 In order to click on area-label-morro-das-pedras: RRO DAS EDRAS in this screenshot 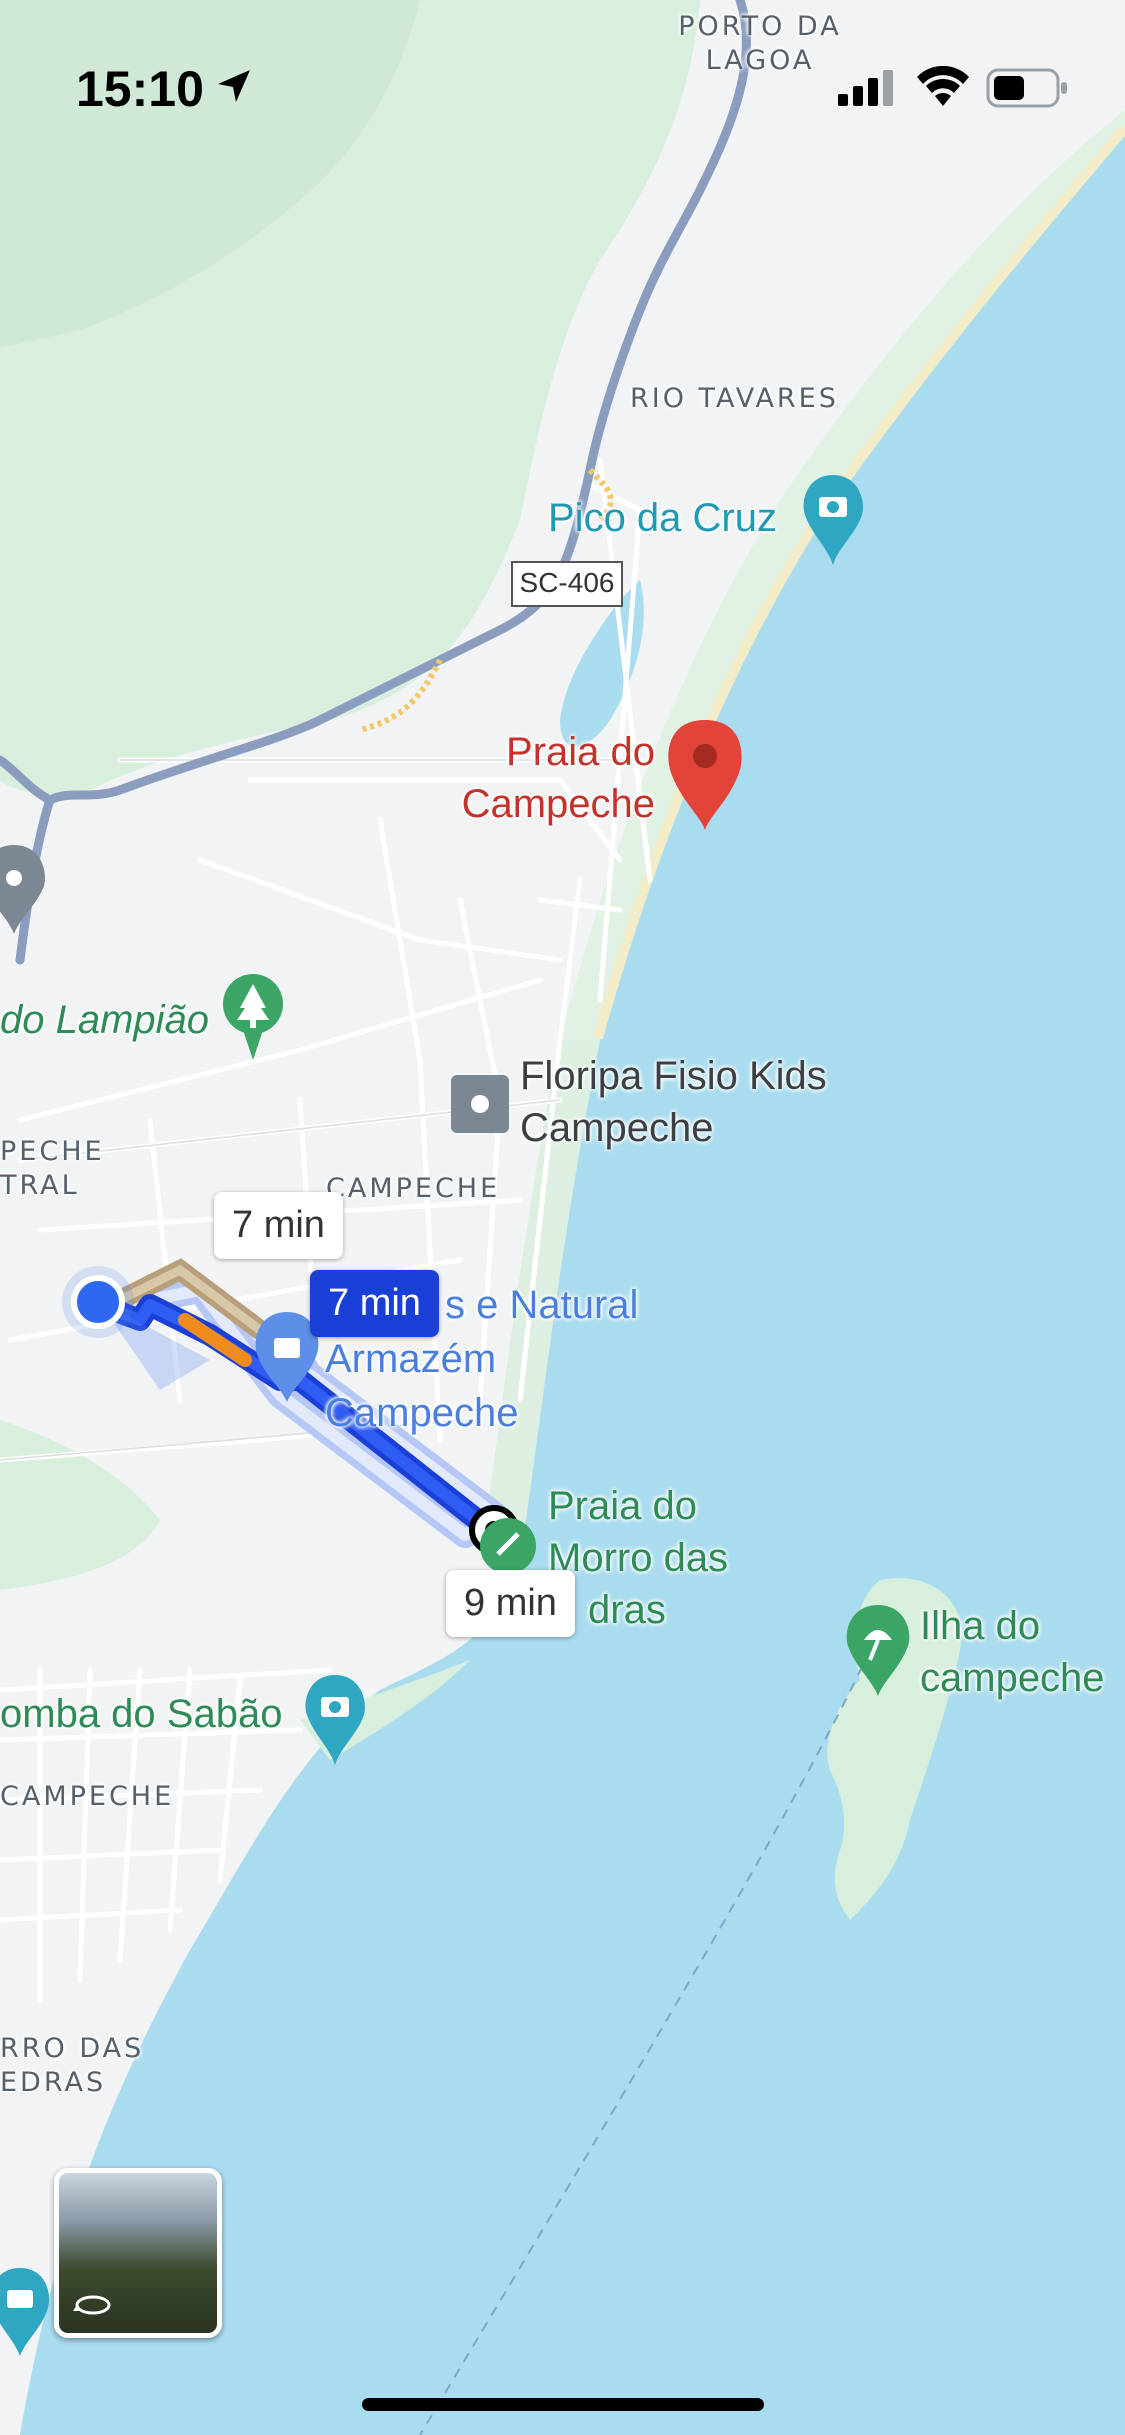, I will do `click(72, 2065)`.